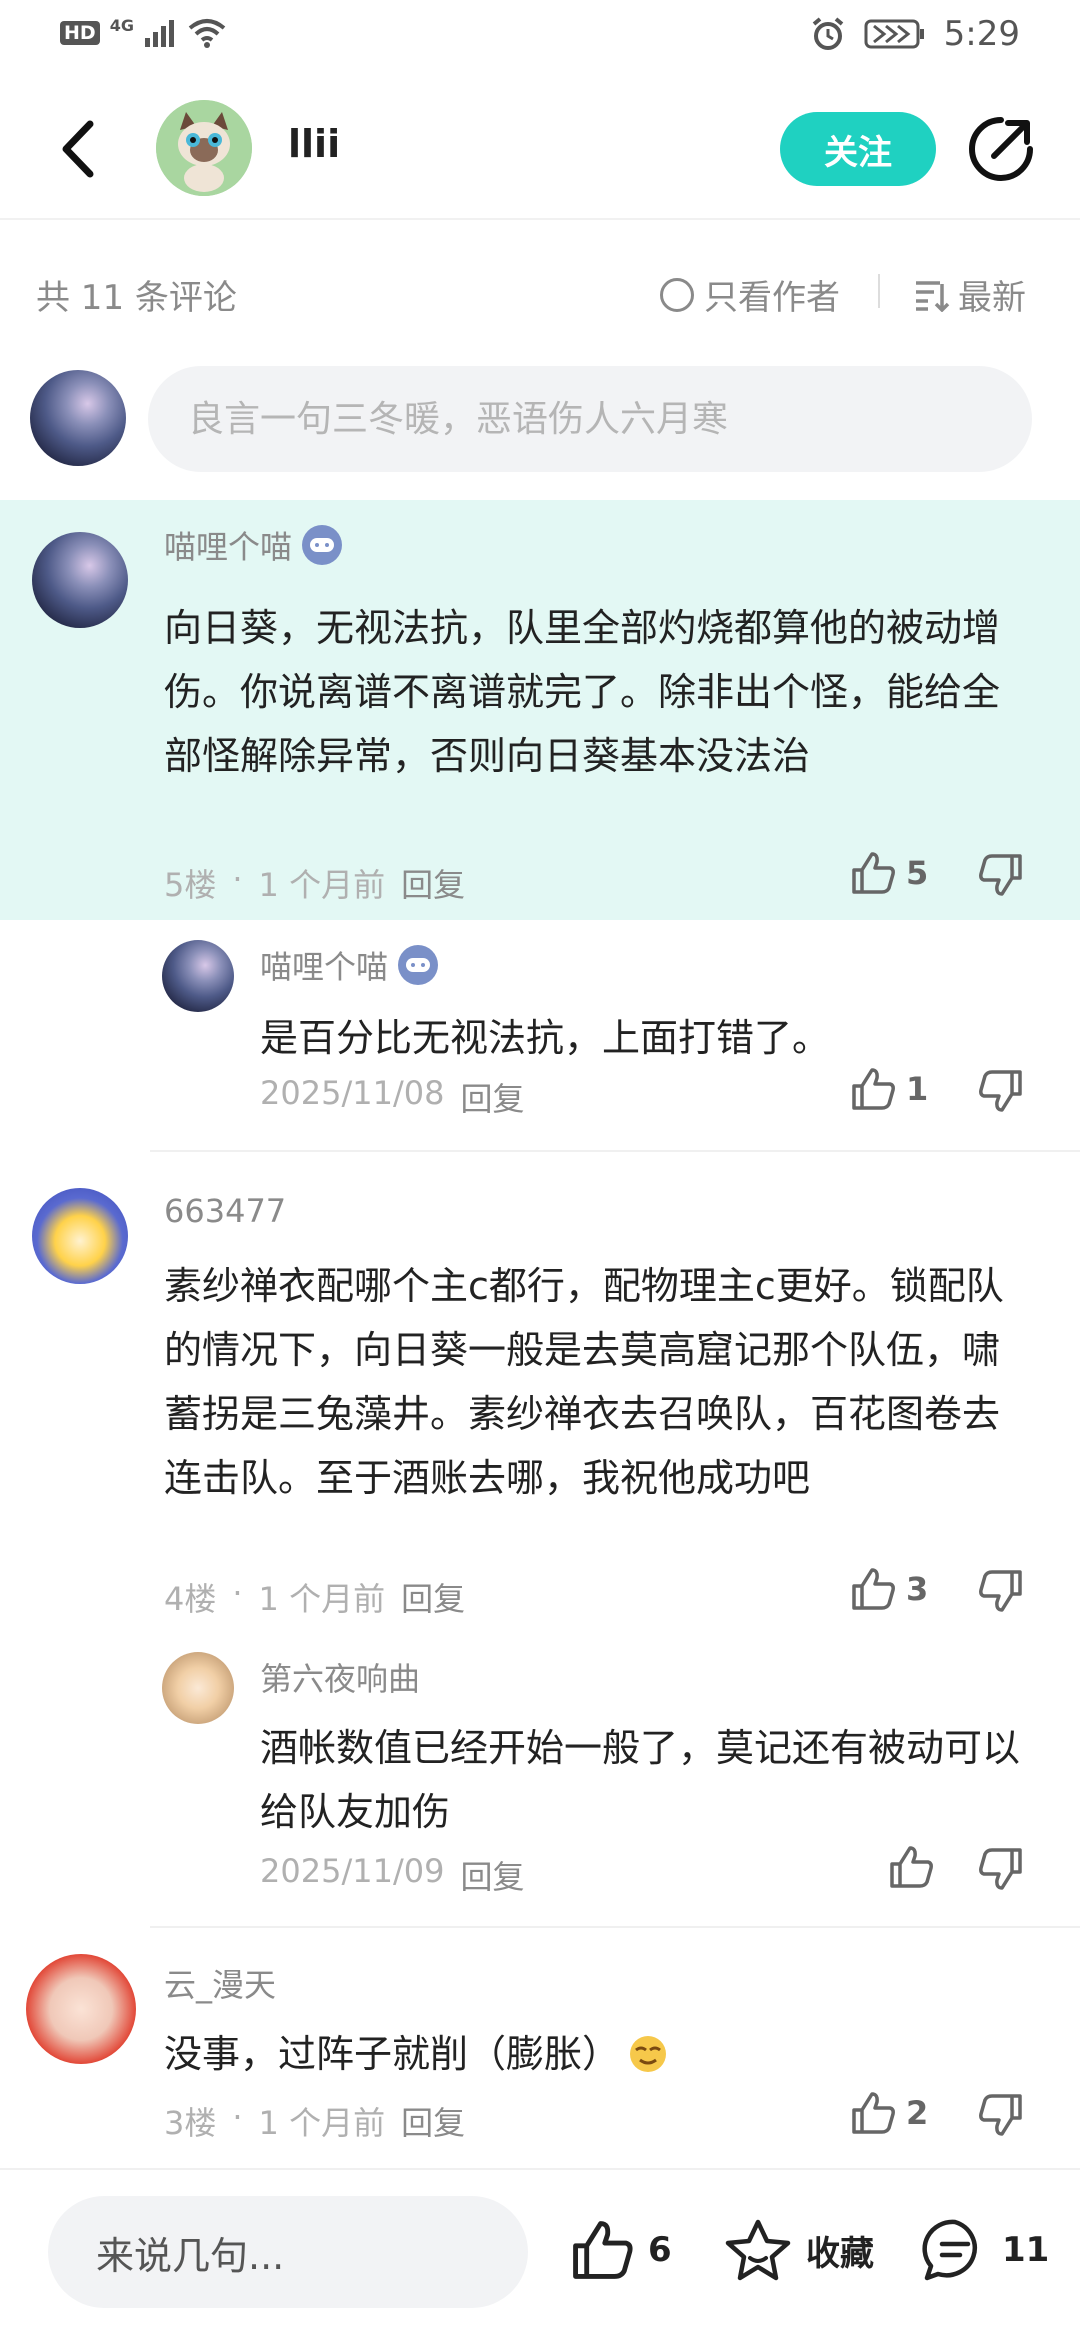  Describe the element at coordinates (207, 33) in the screenshot. I see `wifi-icon` at that location.